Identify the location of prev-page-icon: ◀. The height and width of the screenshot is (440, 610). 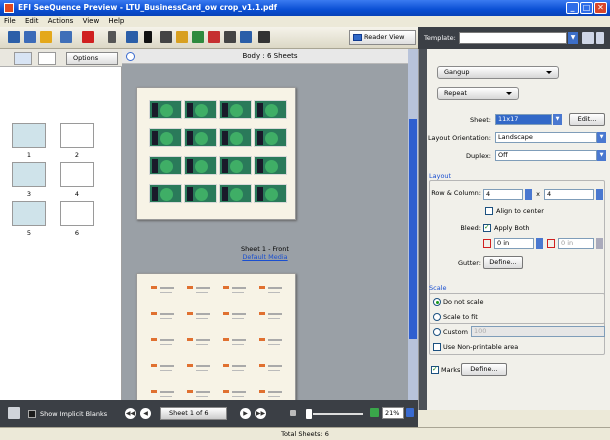
(145, 413).